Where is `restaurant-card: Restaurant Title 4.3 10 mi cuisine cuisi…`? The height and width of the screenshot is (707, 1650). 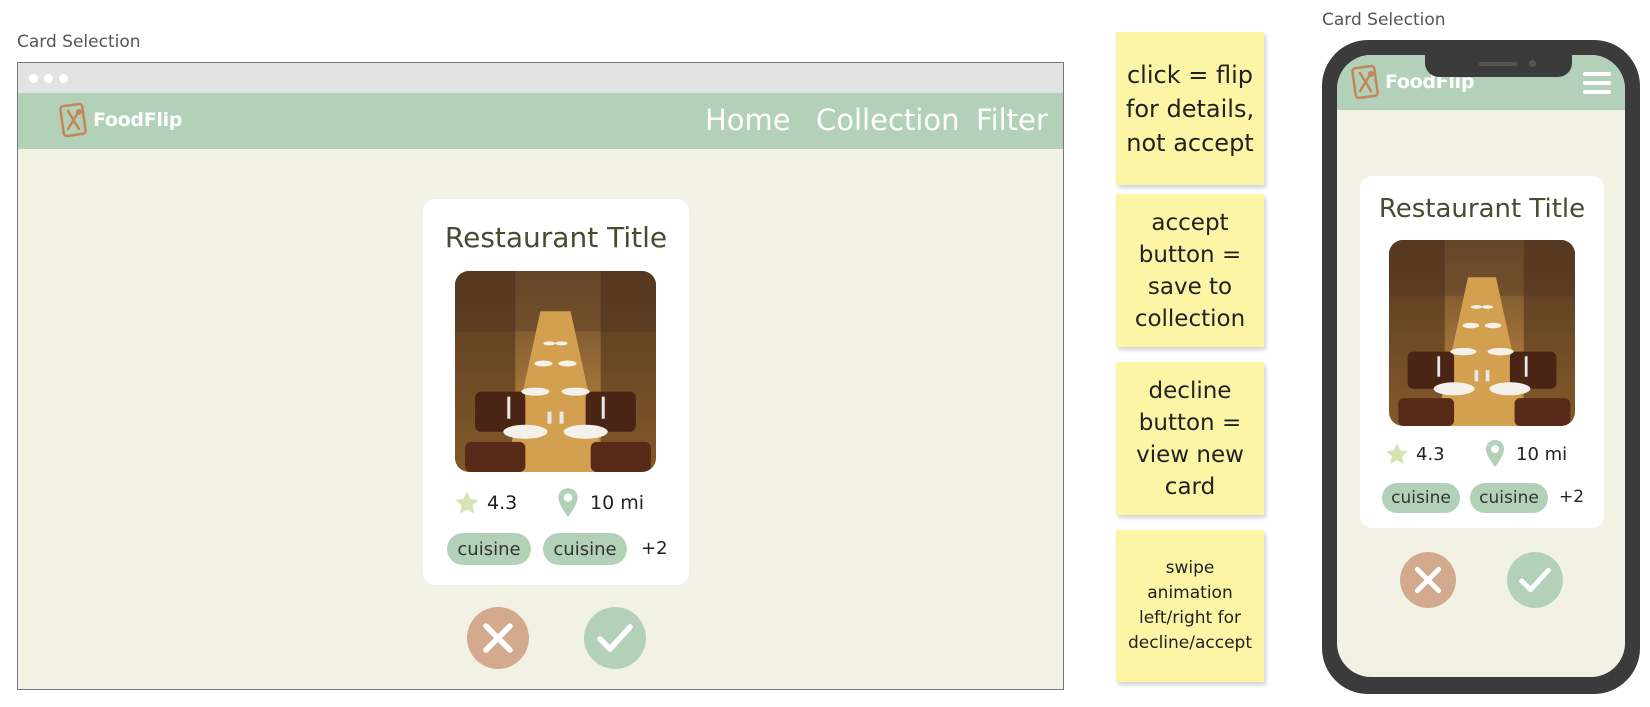
restaurant-card: Restaurant Title 4.3 10 mi cuisine cuisi… is located at coordinates (556, 392).